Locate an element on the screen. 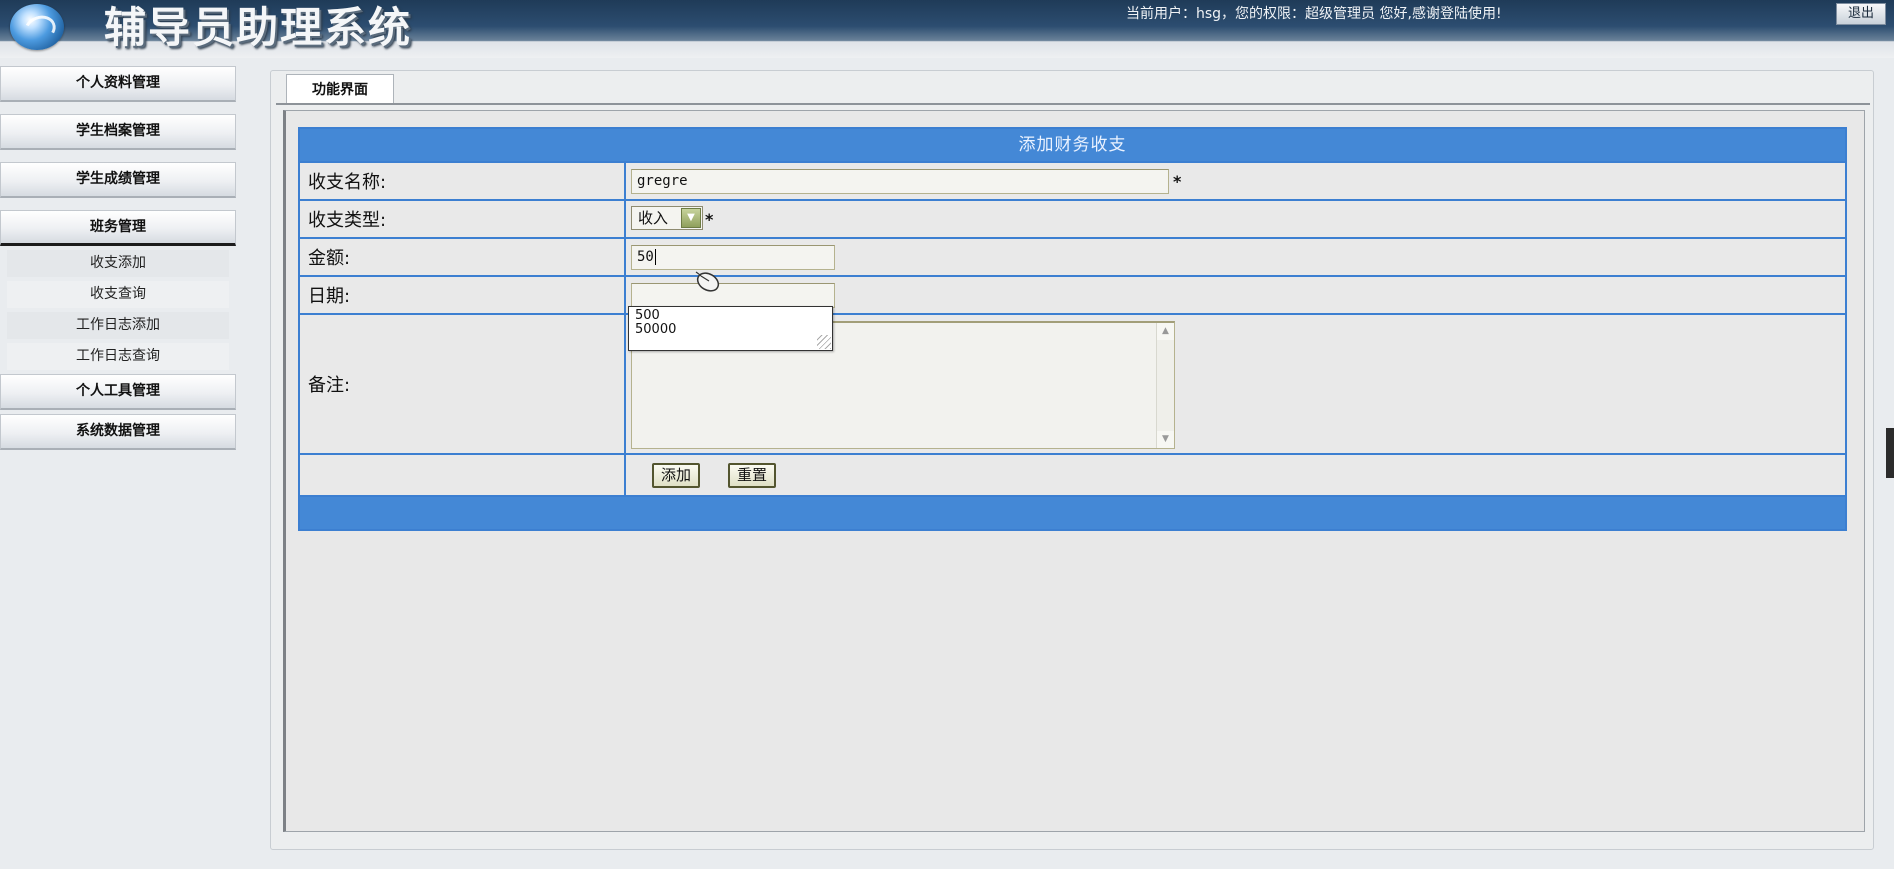  date-input is located at coordinates (733, 295).